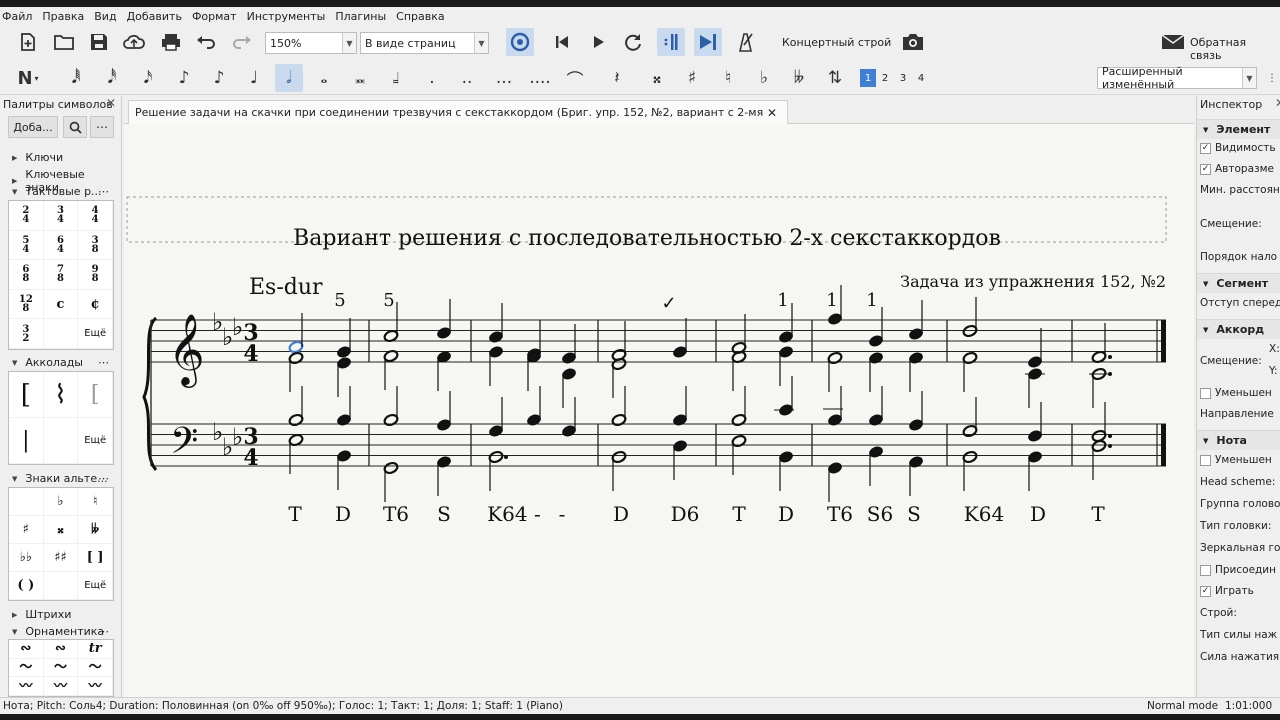 The width and height of the screenshot is (1280, 720). What do you see at coordinates (61, 649) in the screenshot?
I see `inverted-turn-icon: ∾` at bounding box center [61, 649].